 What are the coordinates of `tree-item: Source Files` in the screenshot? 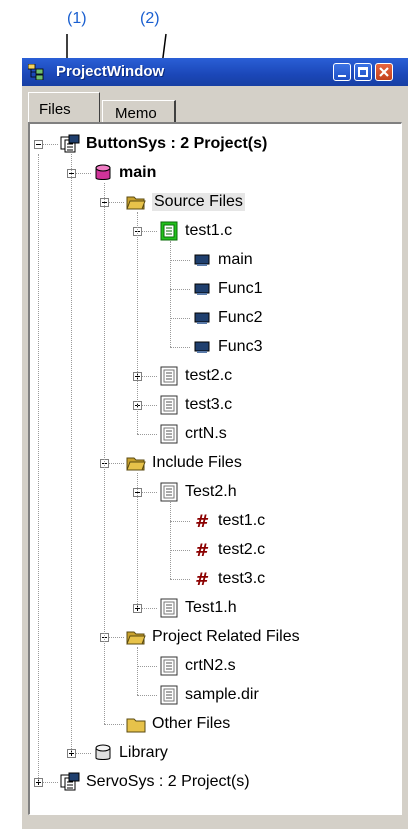 It's located at (185, 202).